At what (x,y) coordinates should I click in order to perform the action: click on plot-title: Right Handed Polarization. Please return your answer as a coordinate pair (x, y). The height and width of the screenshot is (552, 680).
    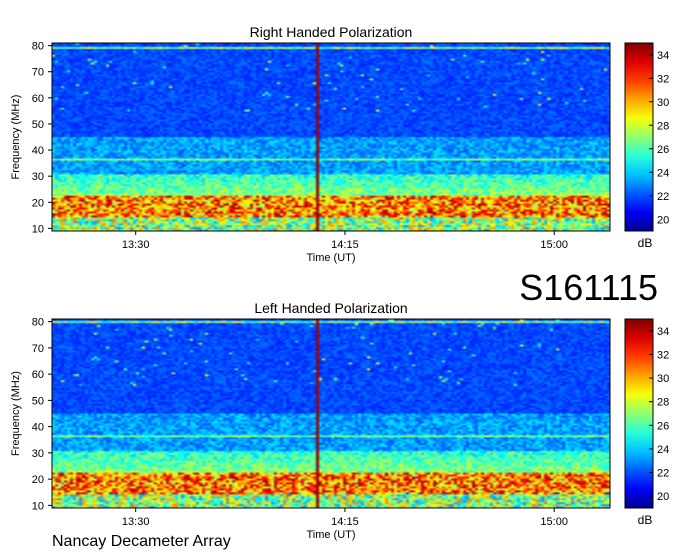
    Looking at the image, I should click on (331, 32).